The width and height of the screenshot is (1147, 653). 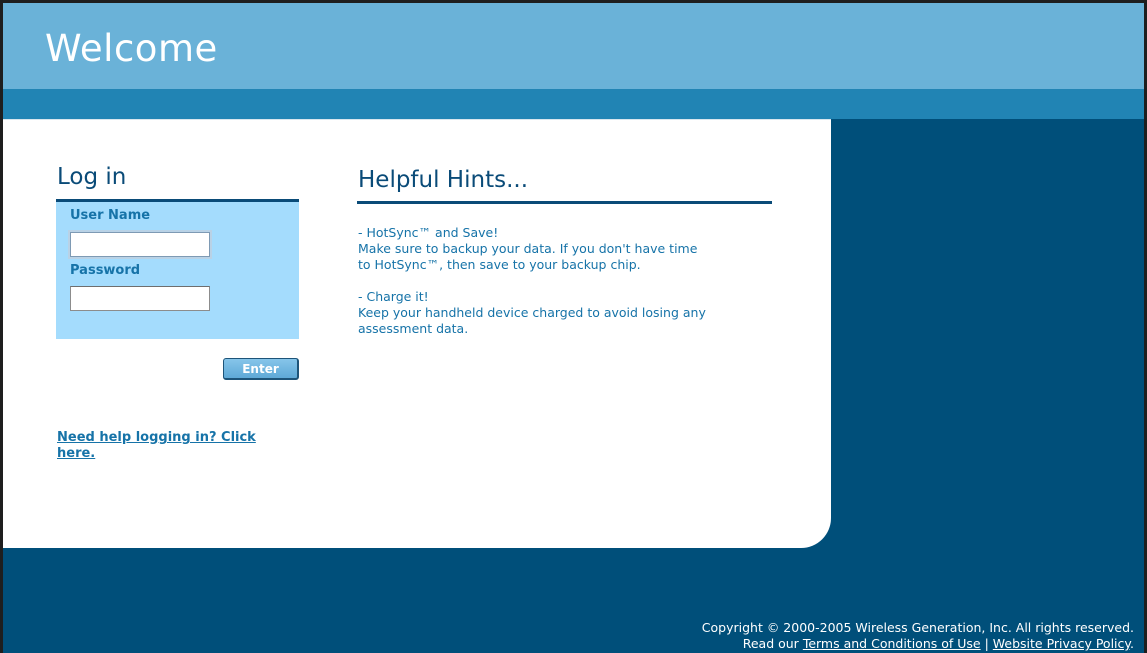 What do you see at coordinates (564, 202) in the screenshot?
I see `hints-heading-divider` at bounding box center [564, 202].